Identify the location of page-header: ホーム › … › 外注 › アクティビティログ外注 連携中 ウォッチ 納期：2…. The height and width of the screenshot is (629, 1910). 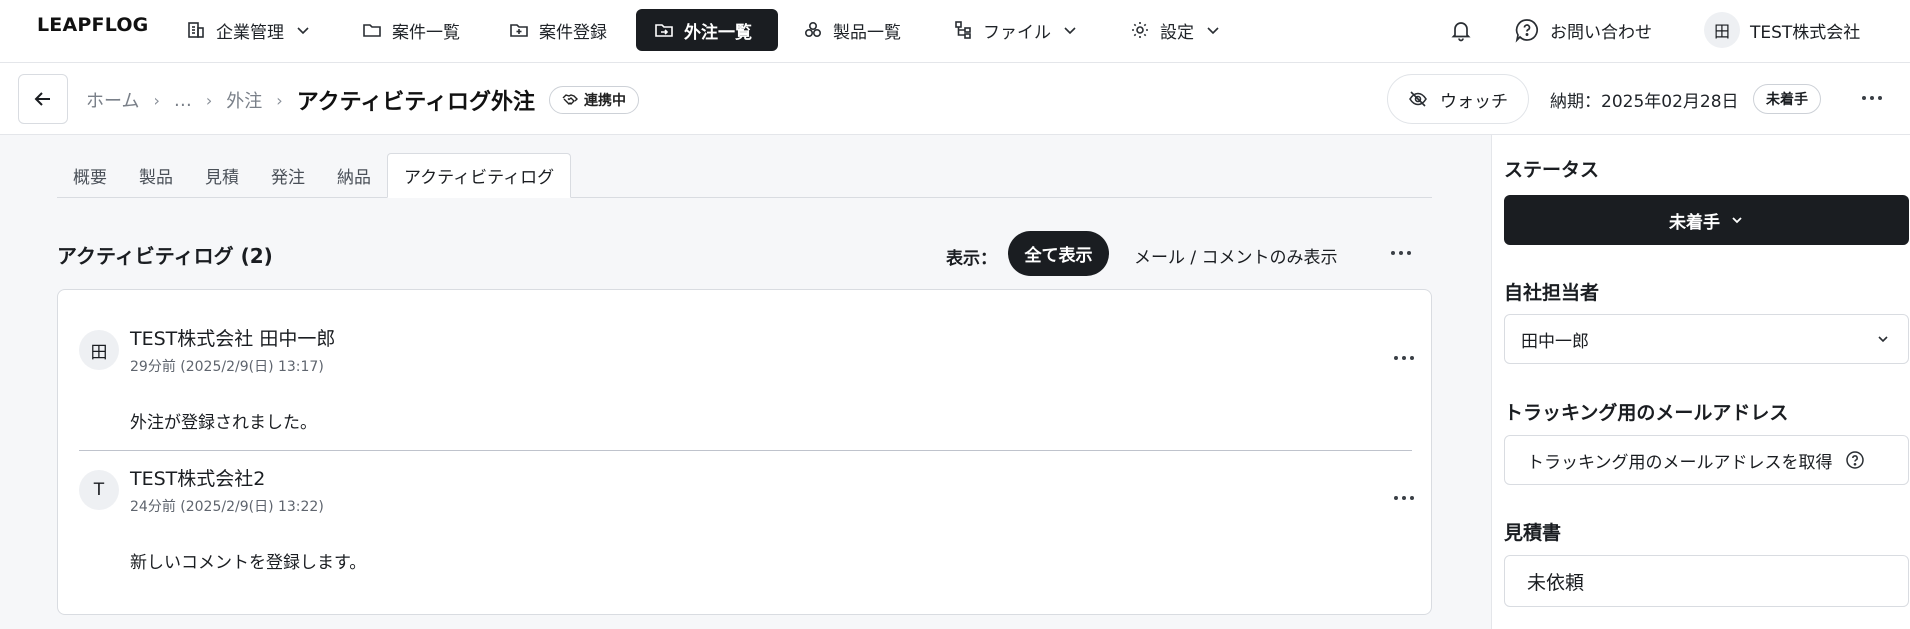
(955, 99).